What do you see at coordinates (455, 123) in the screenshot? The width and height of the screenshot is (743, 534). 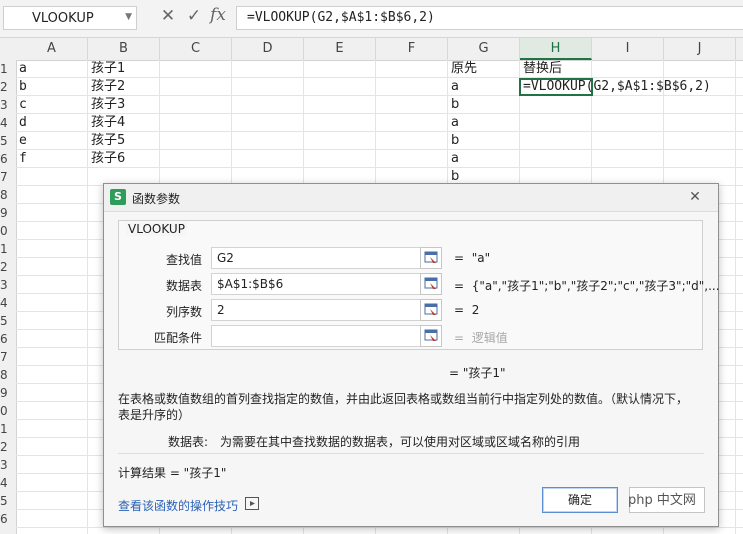 I see `cell-g4: a` at bounding box center [455, 123].